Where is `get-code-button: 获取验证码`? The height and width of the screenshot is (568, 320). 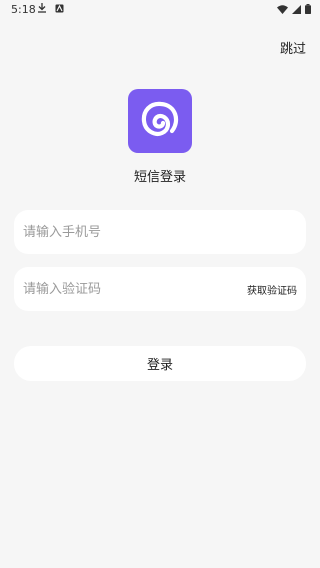
get-code-button: 获取验证码 is located at coordinates (272, 289).